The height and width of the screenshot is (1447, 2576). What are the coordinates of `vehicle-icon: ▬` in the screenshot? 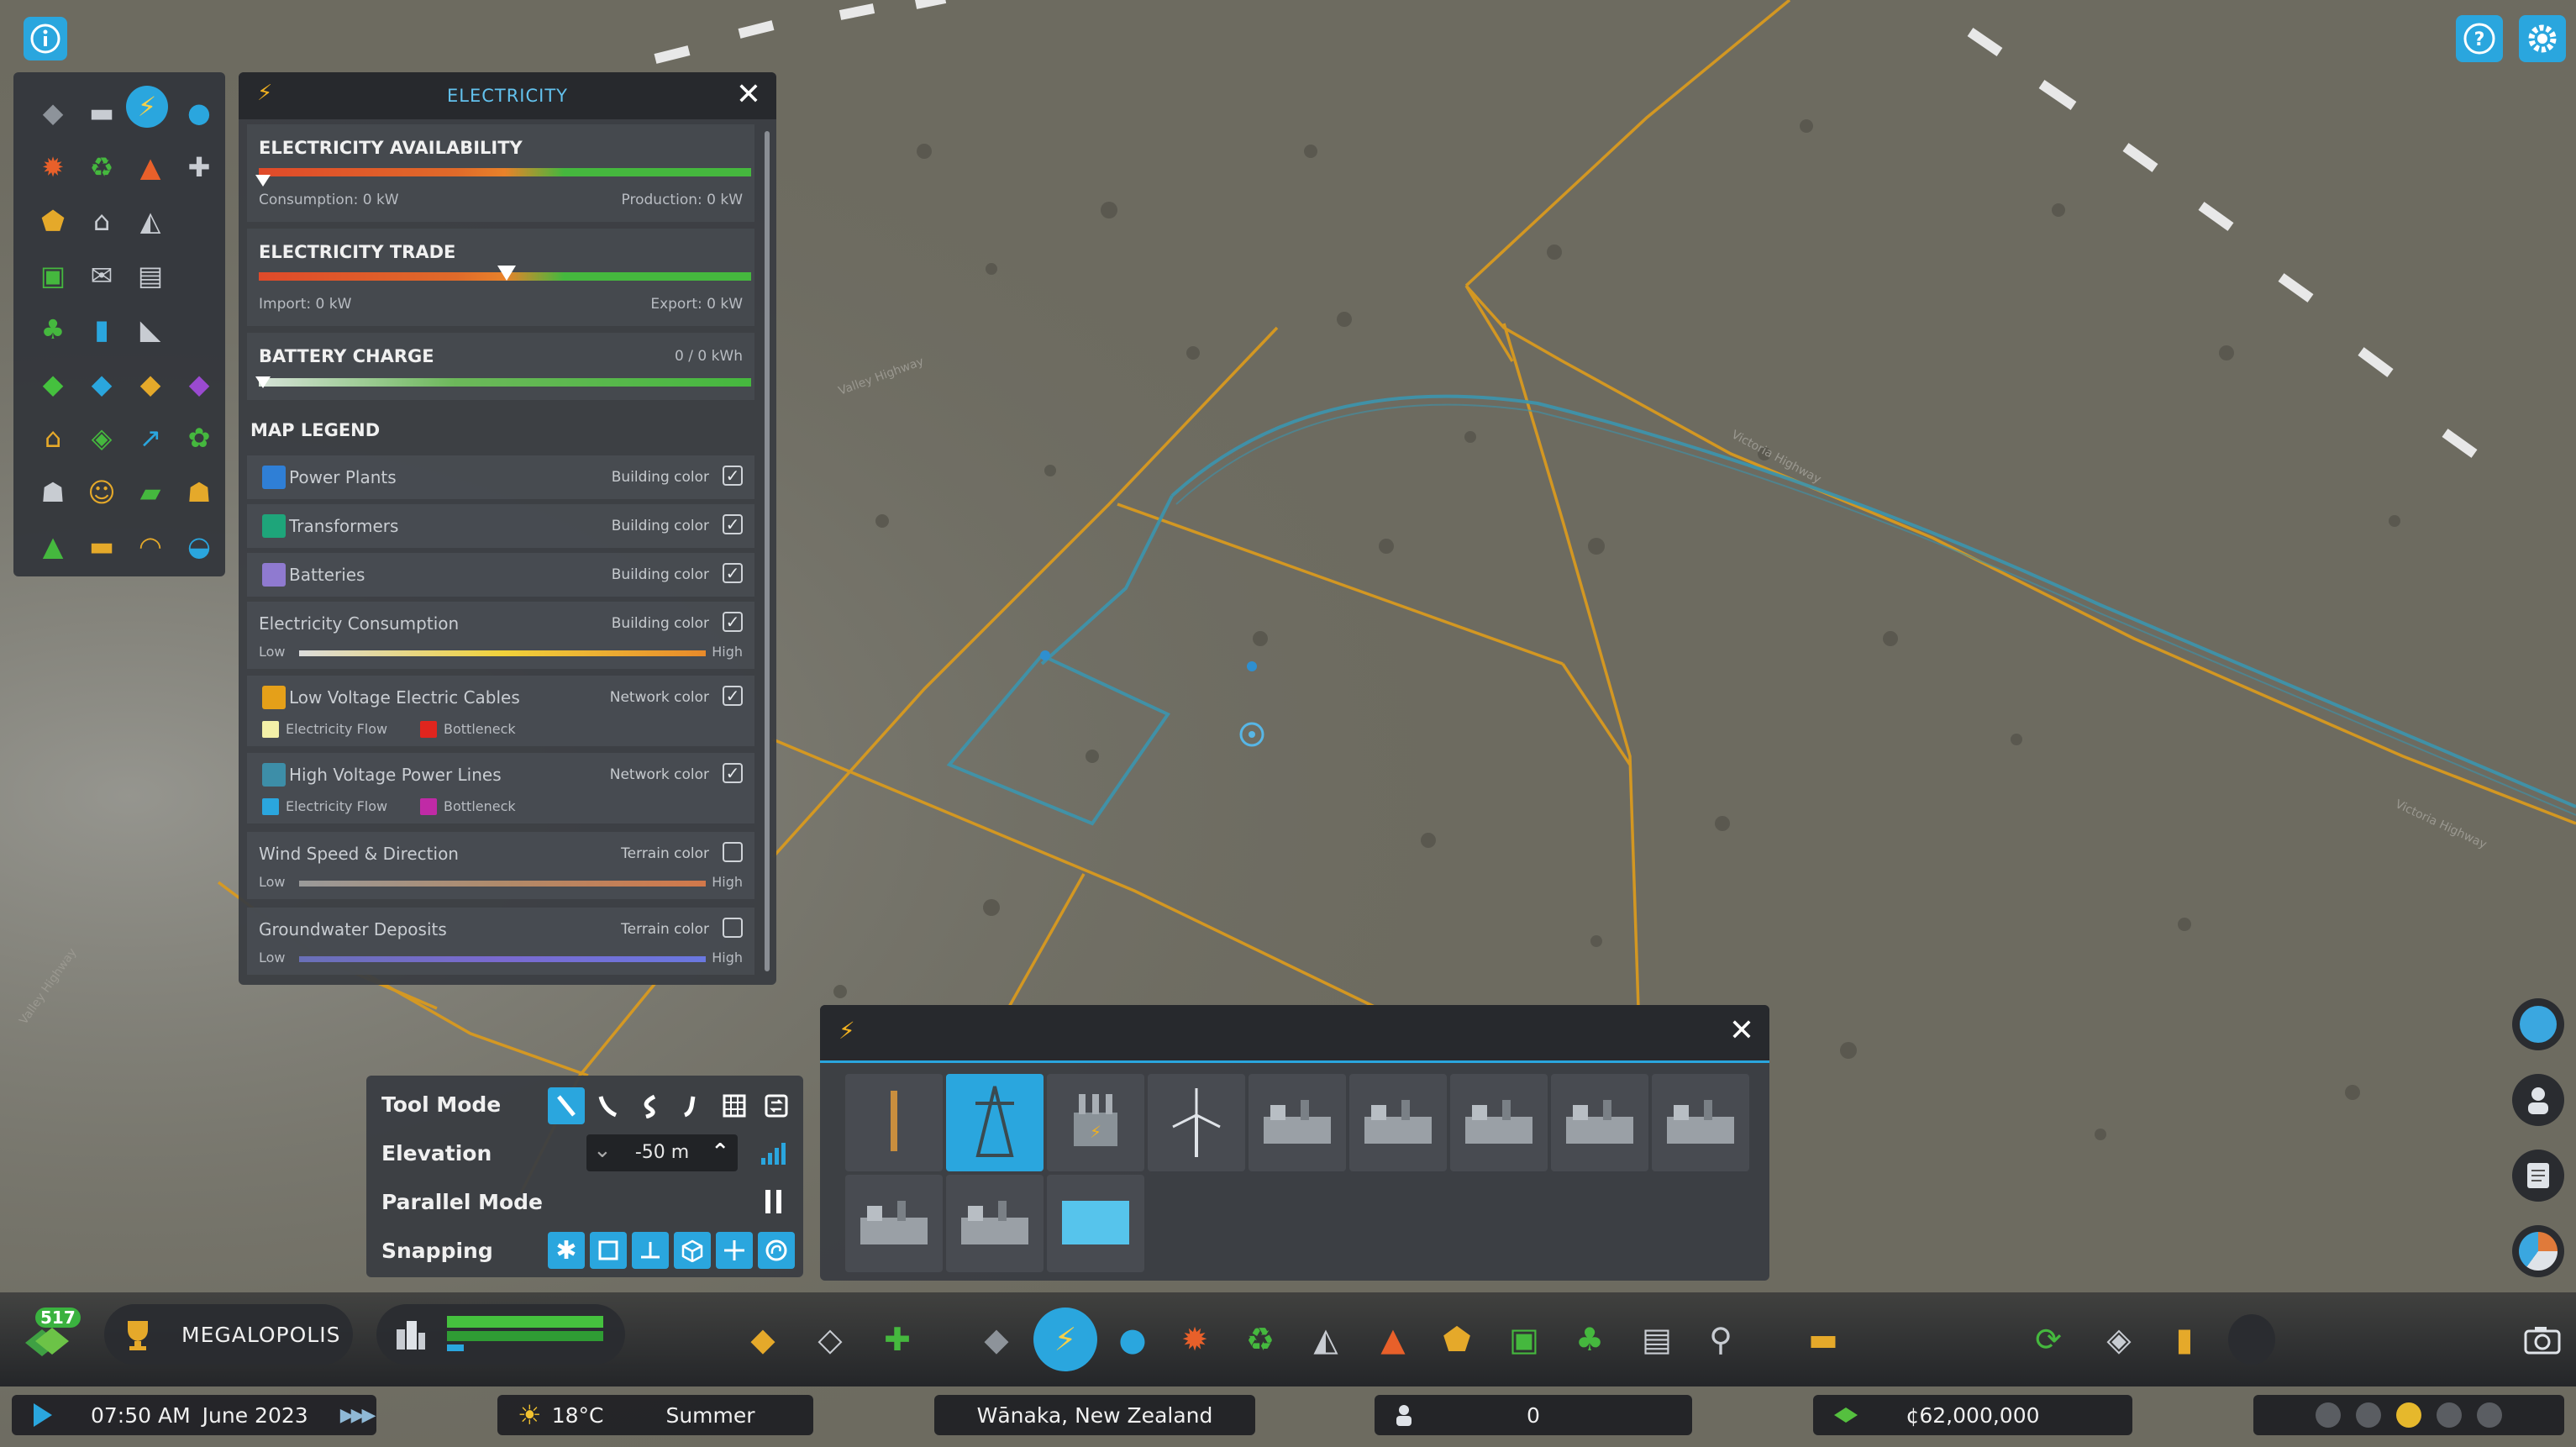 It's located at (101, 113).